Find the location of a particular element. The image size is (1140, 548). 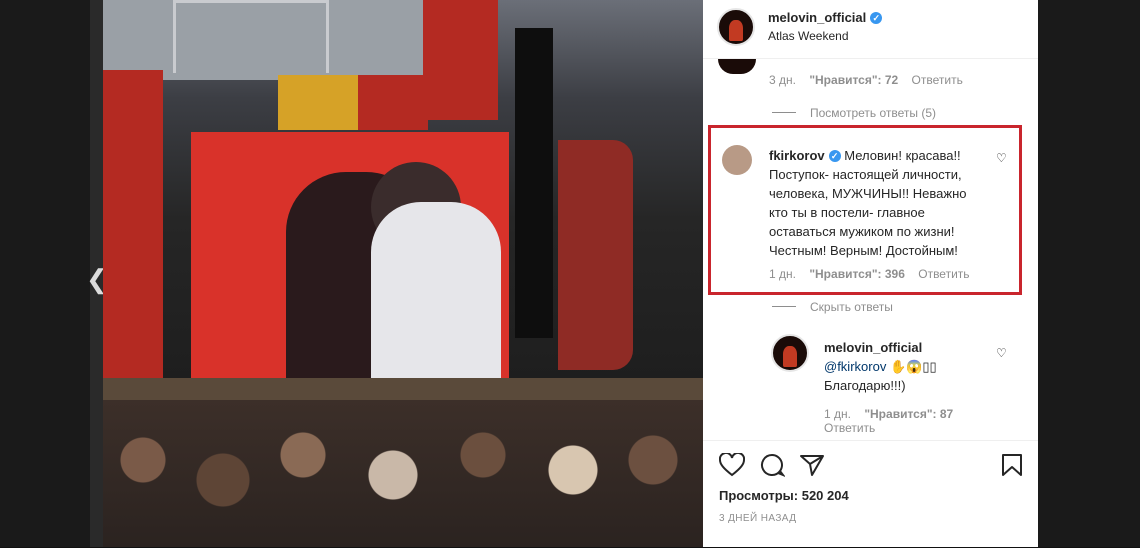

side-screen is located at coordinates (595, 255).